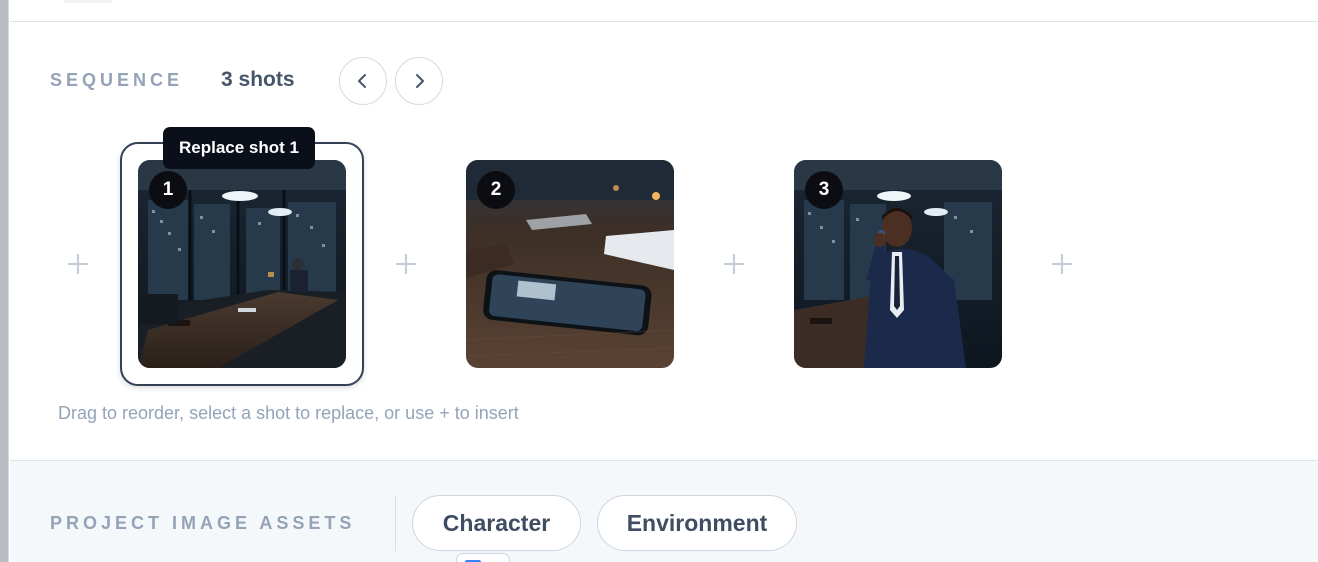  I want to click on chevron-left-icon, so click(362, 81).